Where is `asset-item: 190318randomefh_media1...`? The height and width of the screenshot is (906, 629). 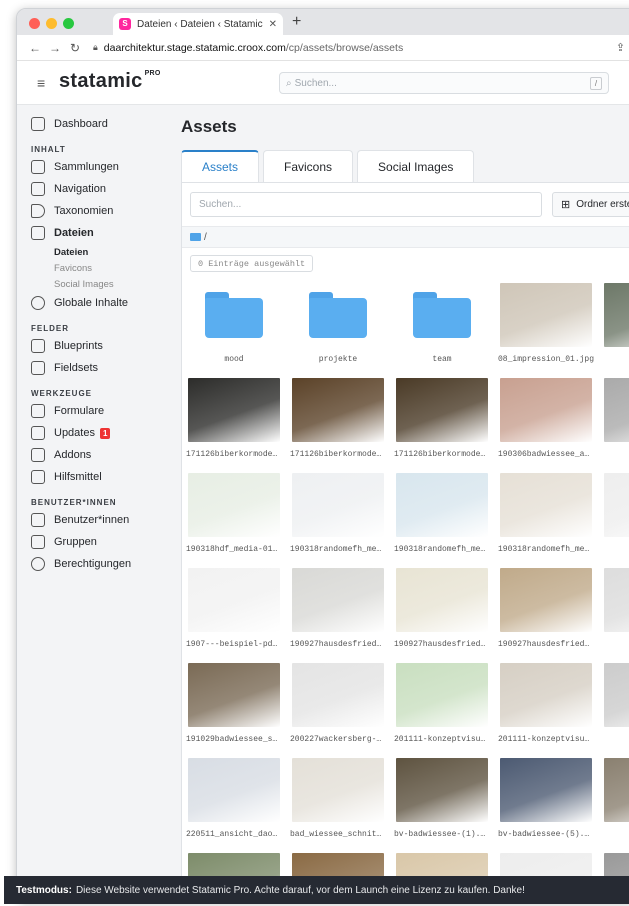
asset-item: 190318randomefh_media1... is located at coordinates (546, 520).